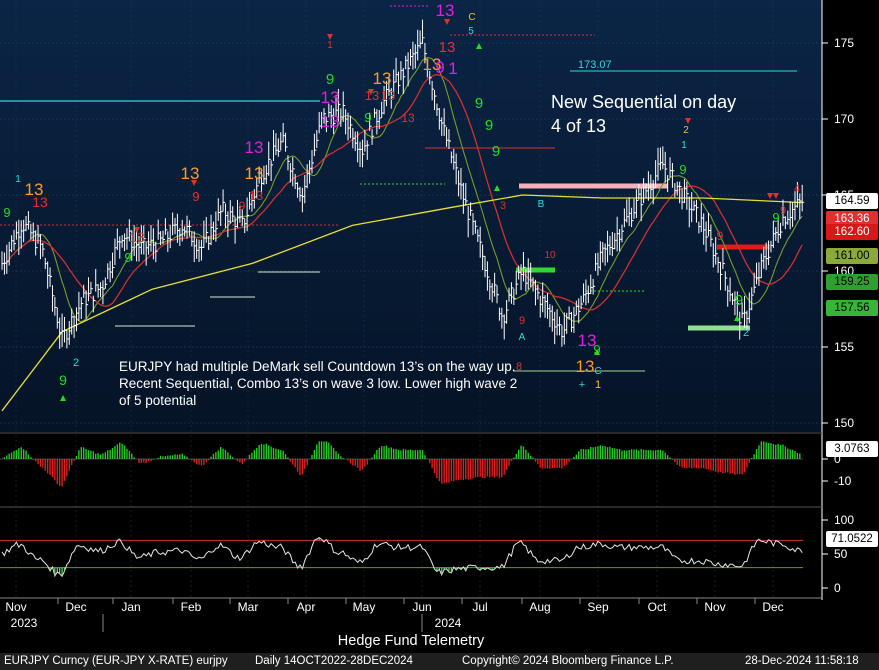 The height and width of the screenshot is (670, 879). Describe the element at coordinates (130, 607) in the screenshot. I see `month-label: Jan` at that location.